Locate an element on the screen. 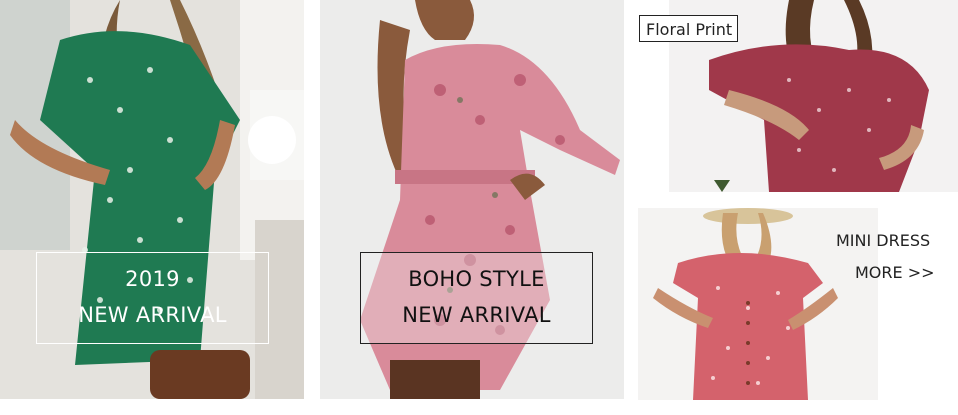 Image resolution: width=958 pixels, height=415 pixels. caption-box: 2019 NEW ARRIVAL is located at coordinates (152, 298).